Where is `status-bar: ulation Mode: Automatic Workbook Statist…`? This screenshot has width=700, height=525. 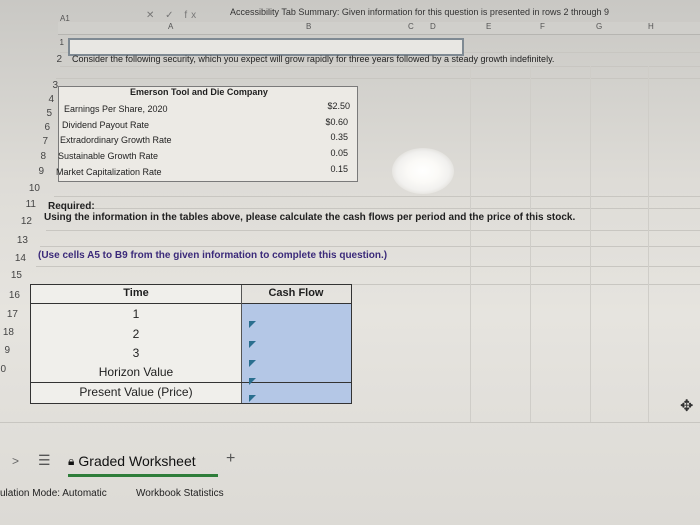 status-bar: ulation Mode: Automatic Workbook Statist… is located at coordinates (350, 494).